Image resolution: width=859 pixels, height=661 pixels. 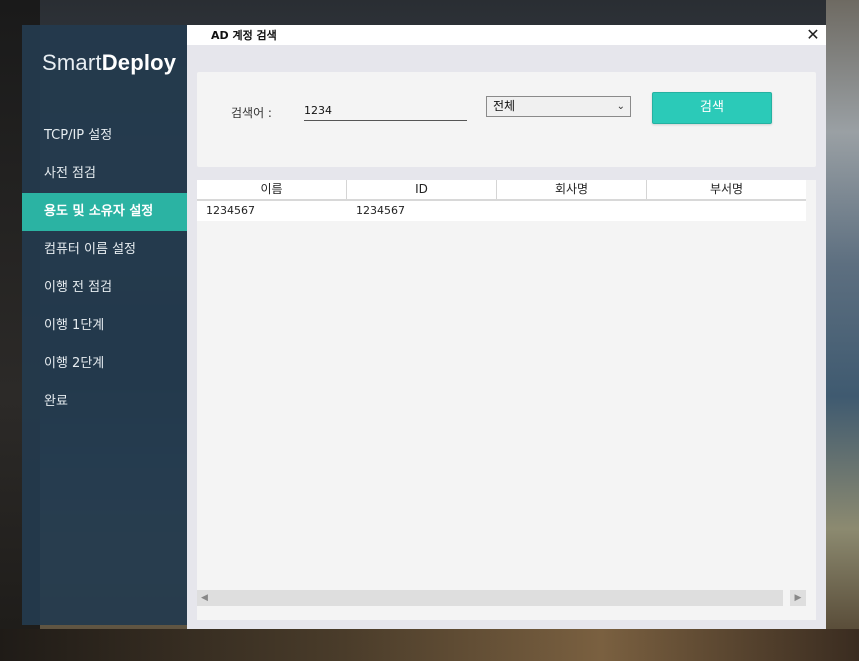 I want to click on sidebar-item-purpose-owner: 용도 및 소유자 설정, so click(x=104, y=212).